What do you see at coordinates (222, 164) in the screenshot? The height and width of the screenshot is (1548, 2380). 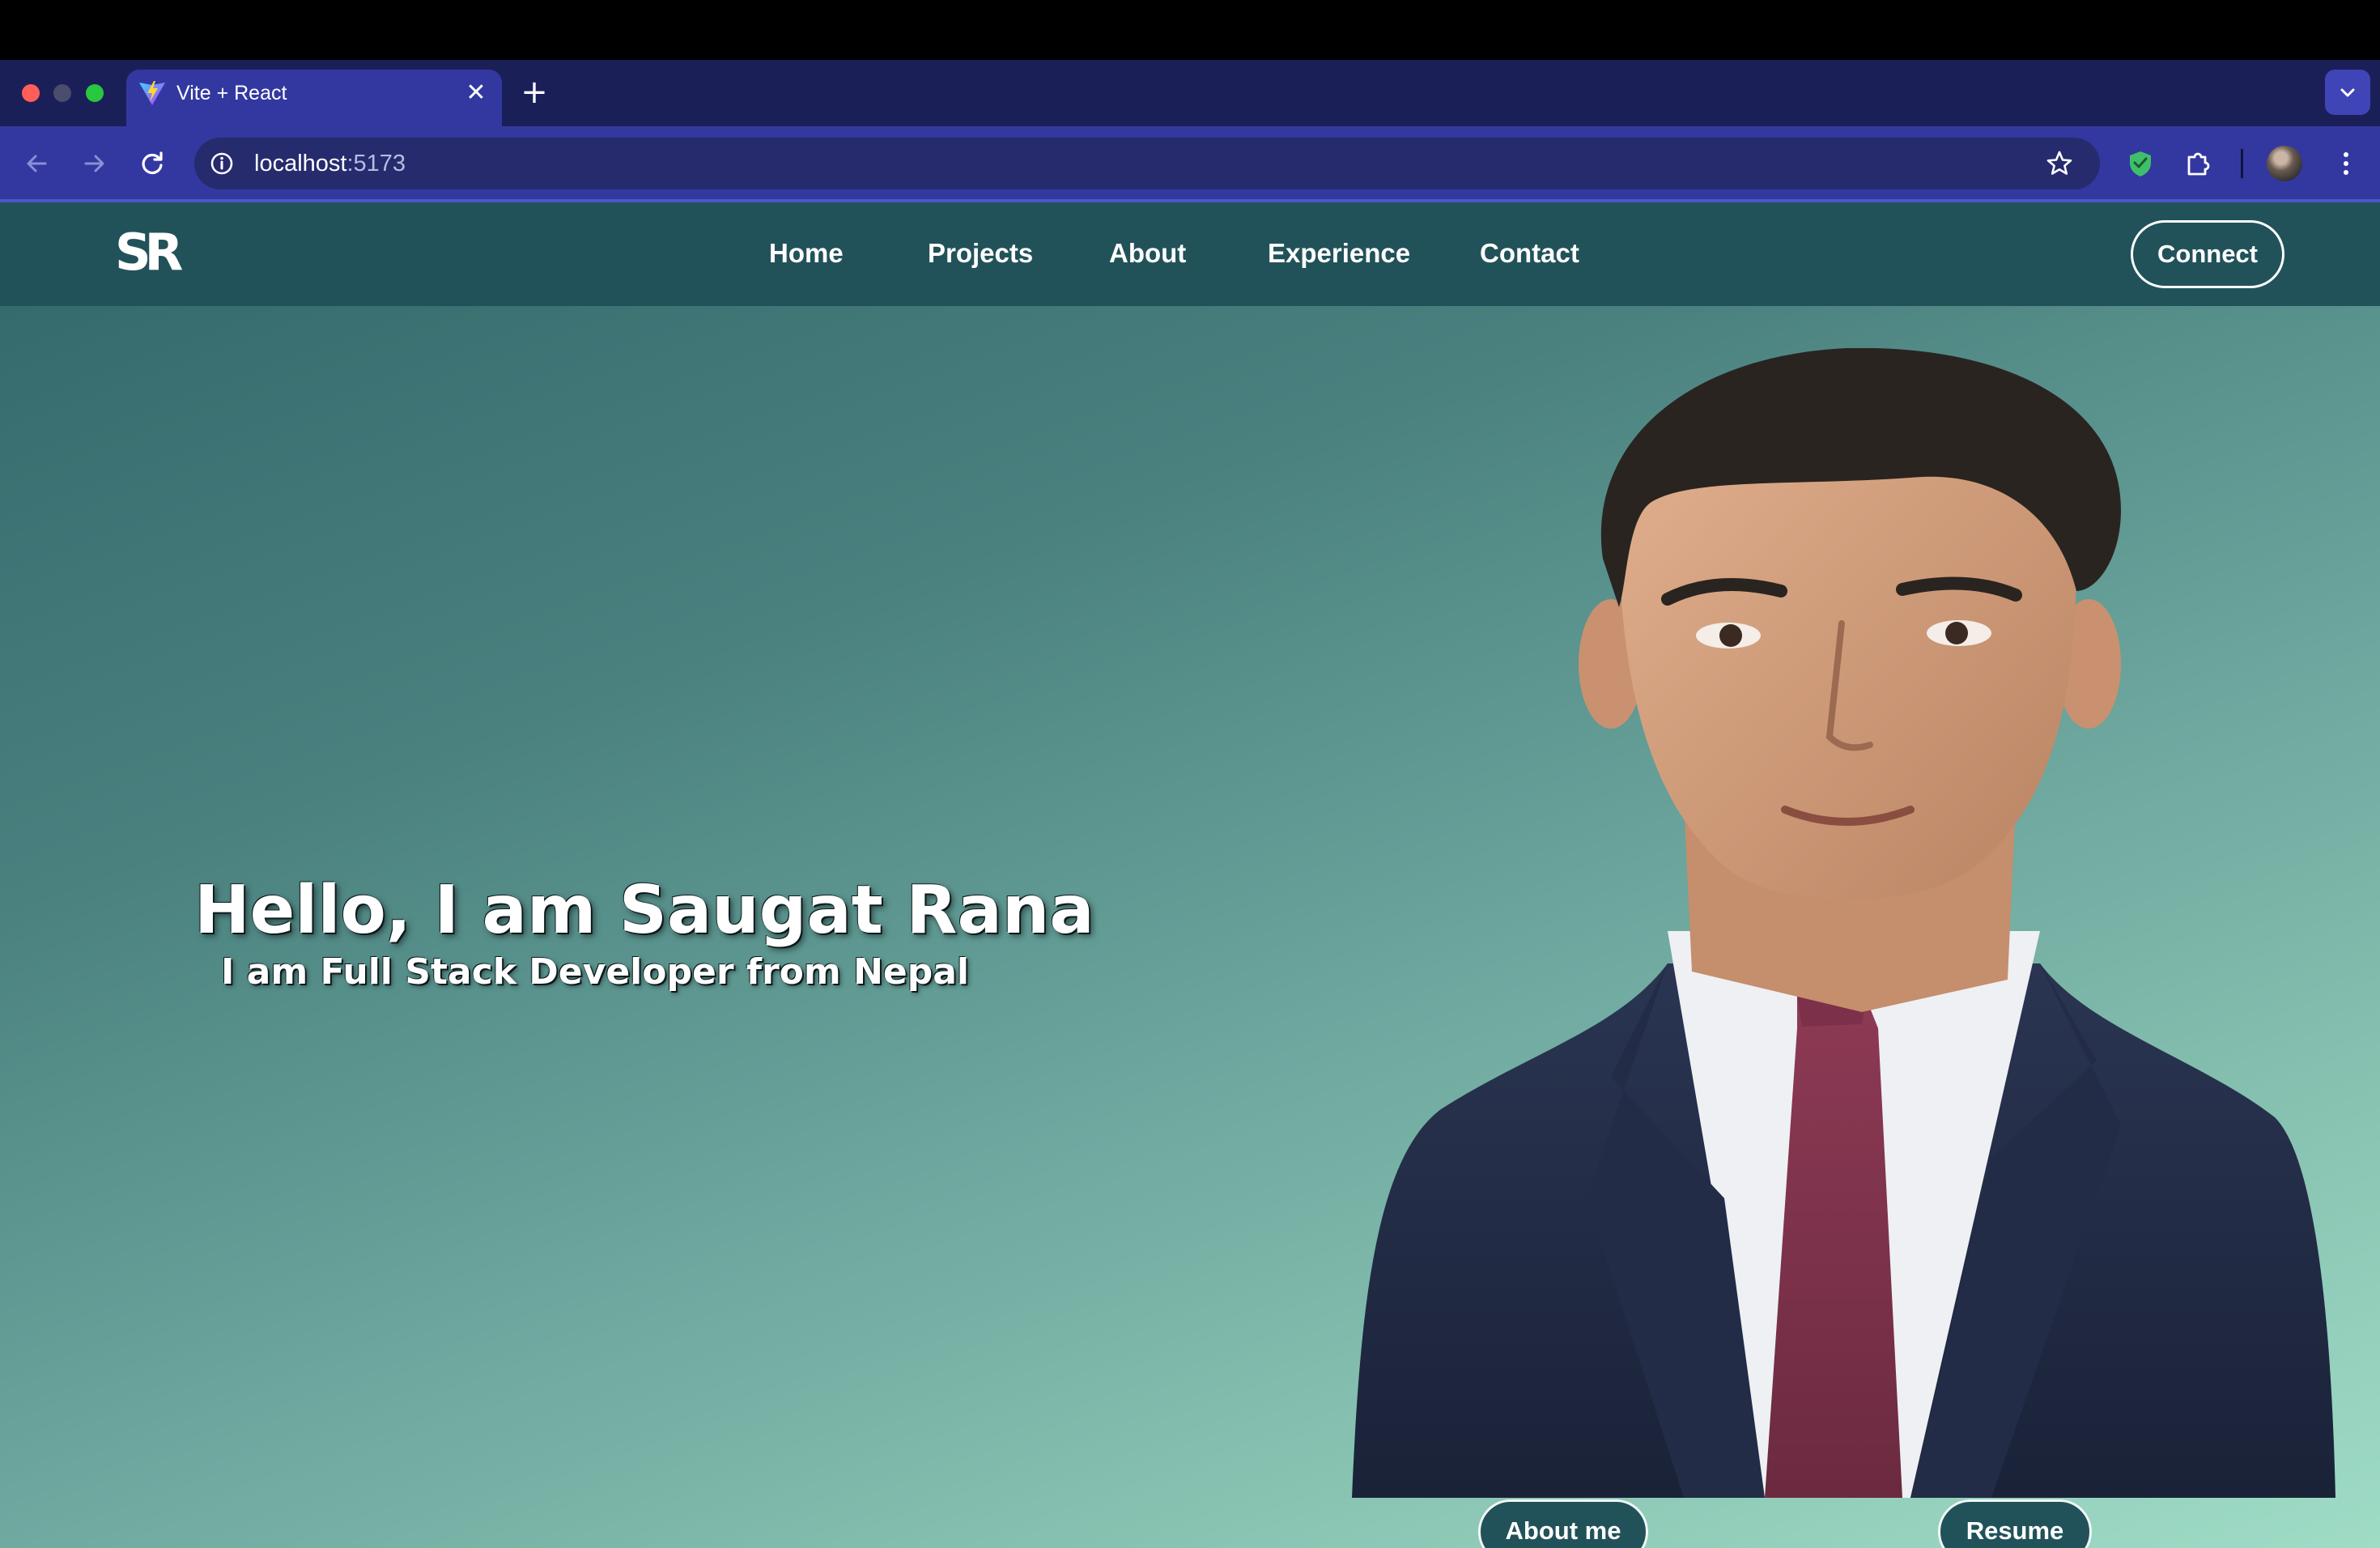 I see `site-info-icon` at bounding box center [222, 164].